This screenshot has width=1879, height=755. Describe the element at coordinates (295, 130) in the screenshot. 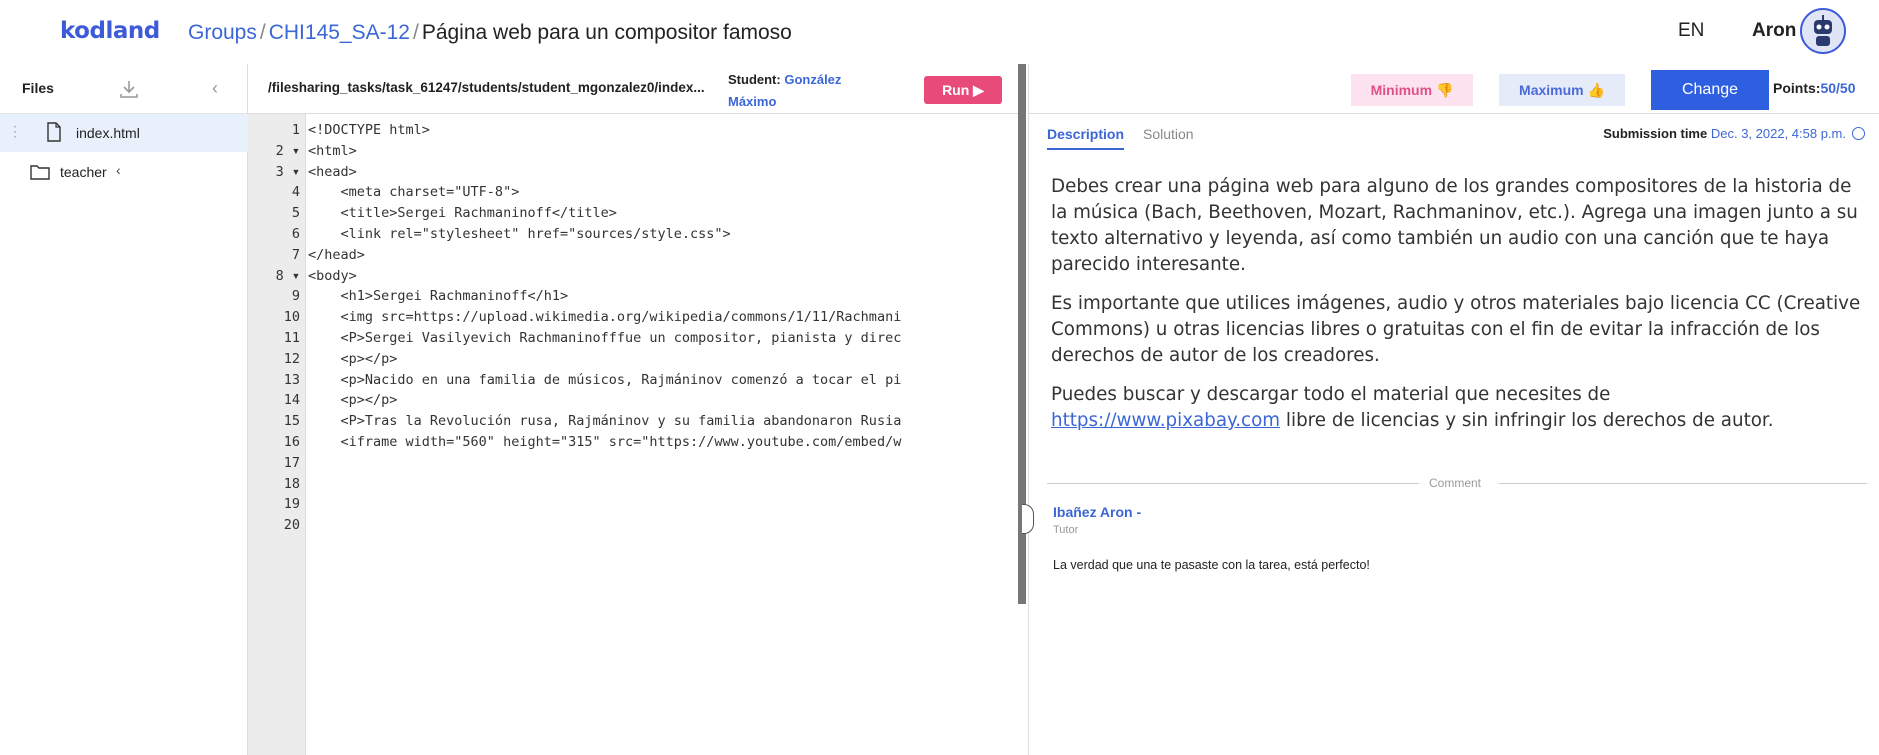

I see `line-number: 1` at that location.